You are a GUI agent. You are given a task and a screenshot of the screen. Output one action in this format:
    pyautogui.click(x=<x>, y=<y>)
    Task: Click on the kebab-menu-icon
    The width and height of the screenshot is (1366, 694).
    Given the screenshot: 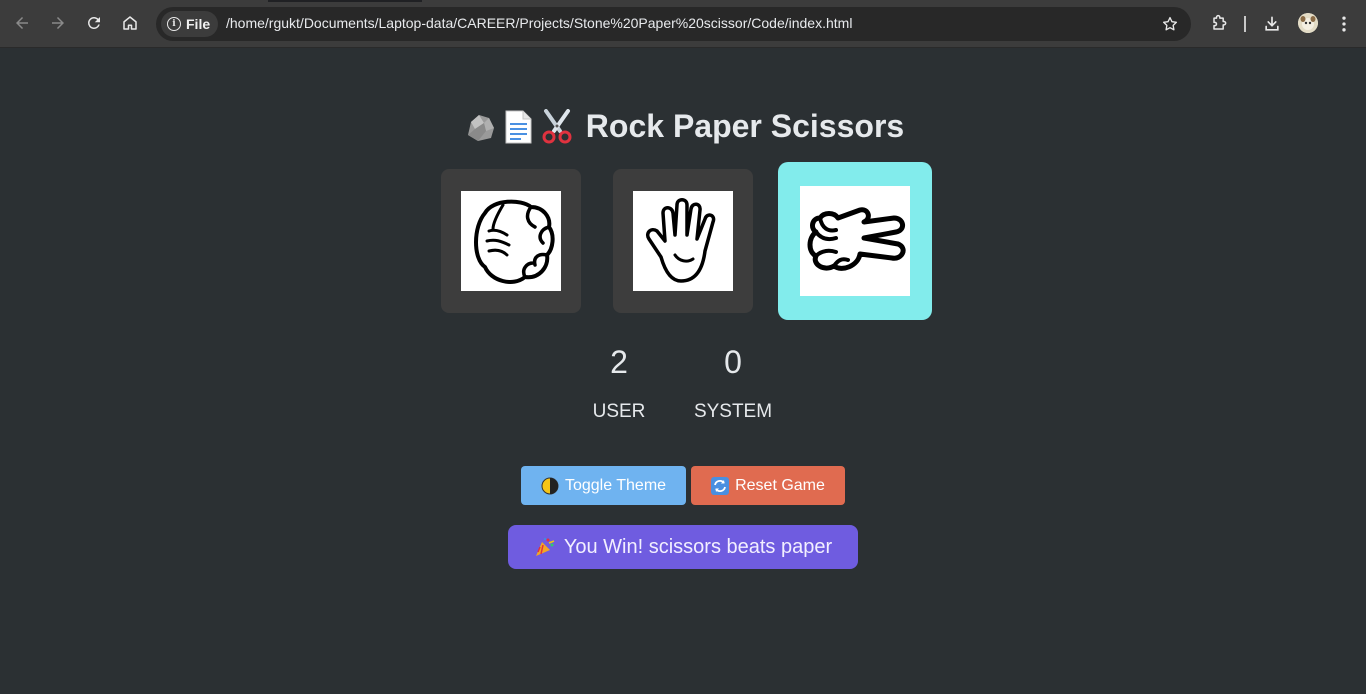 What is the action you would take?
    pyautogui.click(x=1344, y=24)
    